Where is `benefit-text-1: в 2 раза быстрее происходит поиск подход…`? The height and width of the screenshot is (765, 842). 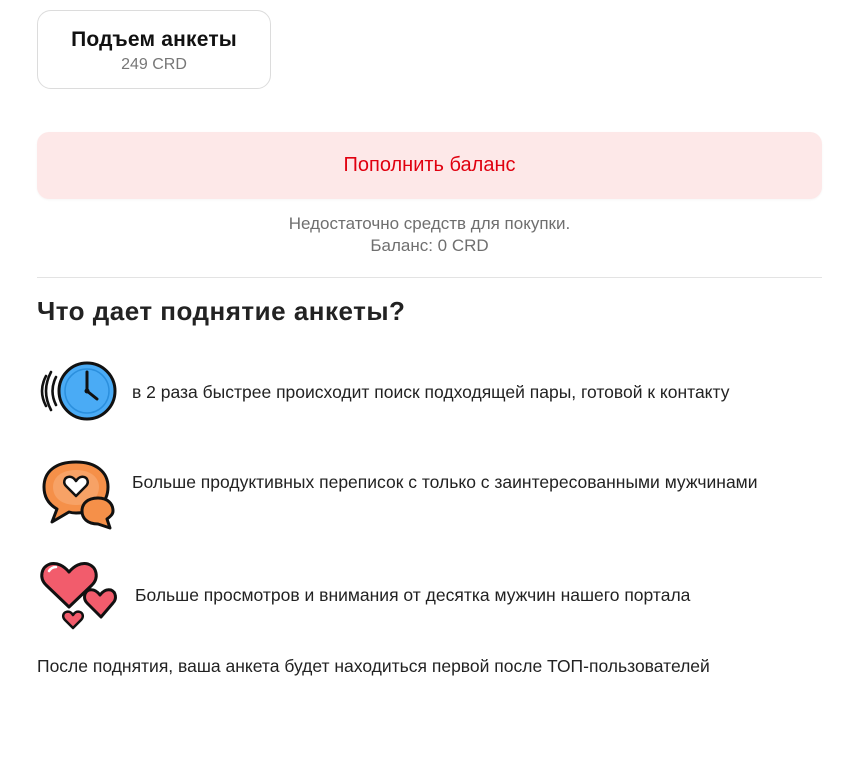 benefit-text-1: в 2 раза быстрее происходит поиск подход… is located at coordinates (431, 392).